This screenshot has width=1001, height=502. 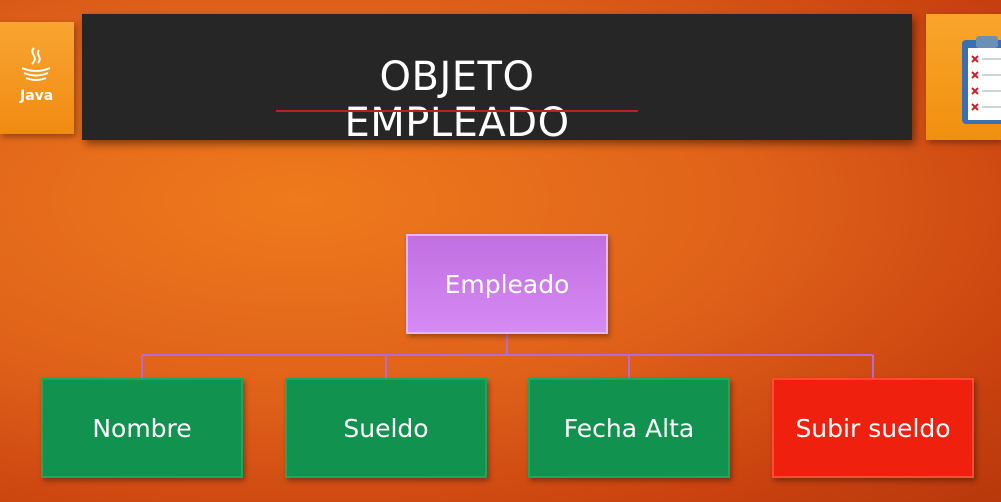 I want to click on node-subir-sueldo: Subir sueldo, so click(x=873, y=428).